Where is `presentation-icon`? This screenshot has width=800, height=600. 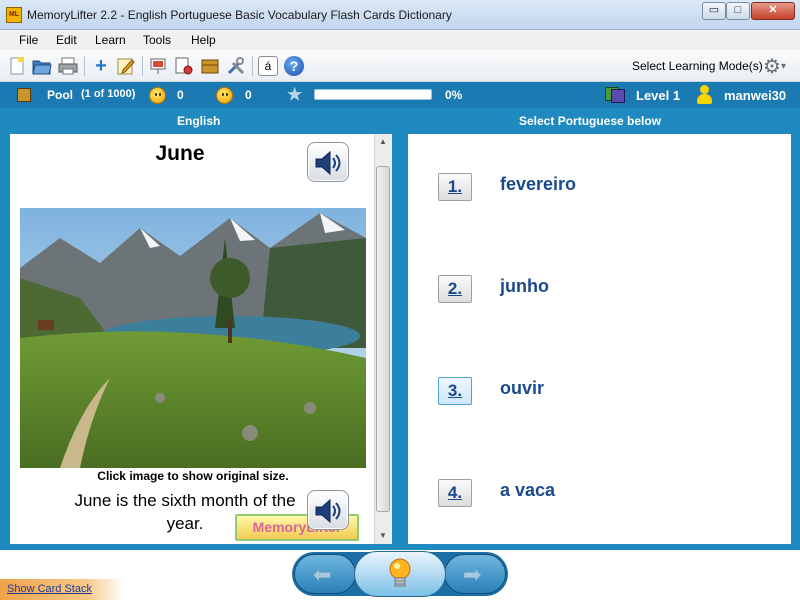
presentation-icon is located at coordinates (158, 66).